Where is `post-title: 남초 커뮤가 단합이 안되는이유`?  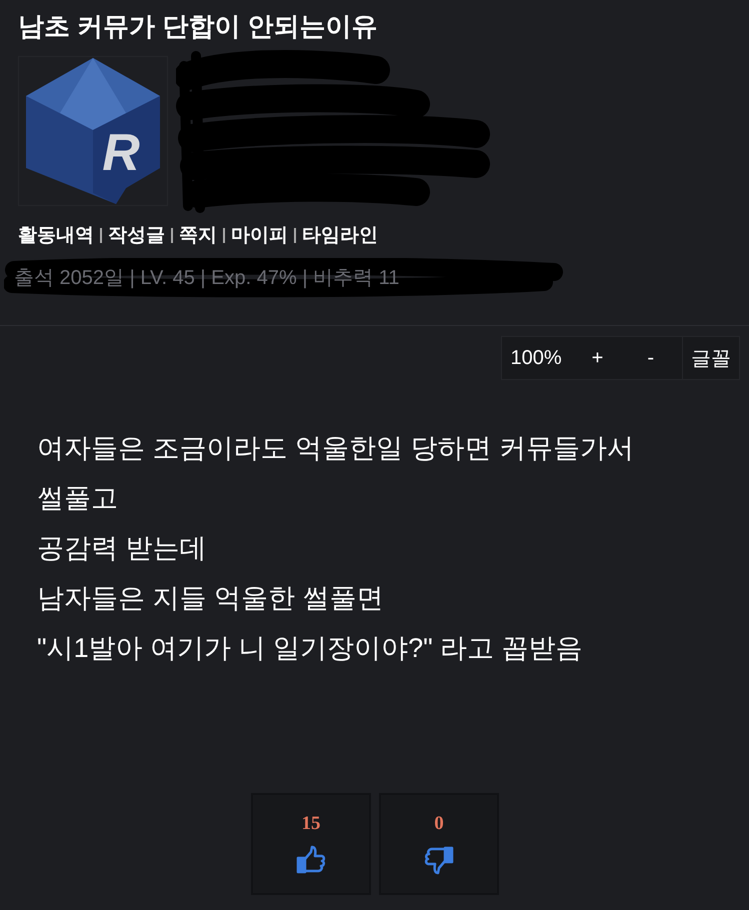 post-title: 남초 커뮤가 단합이 안되는이유 is located at coordinates (198, 26).